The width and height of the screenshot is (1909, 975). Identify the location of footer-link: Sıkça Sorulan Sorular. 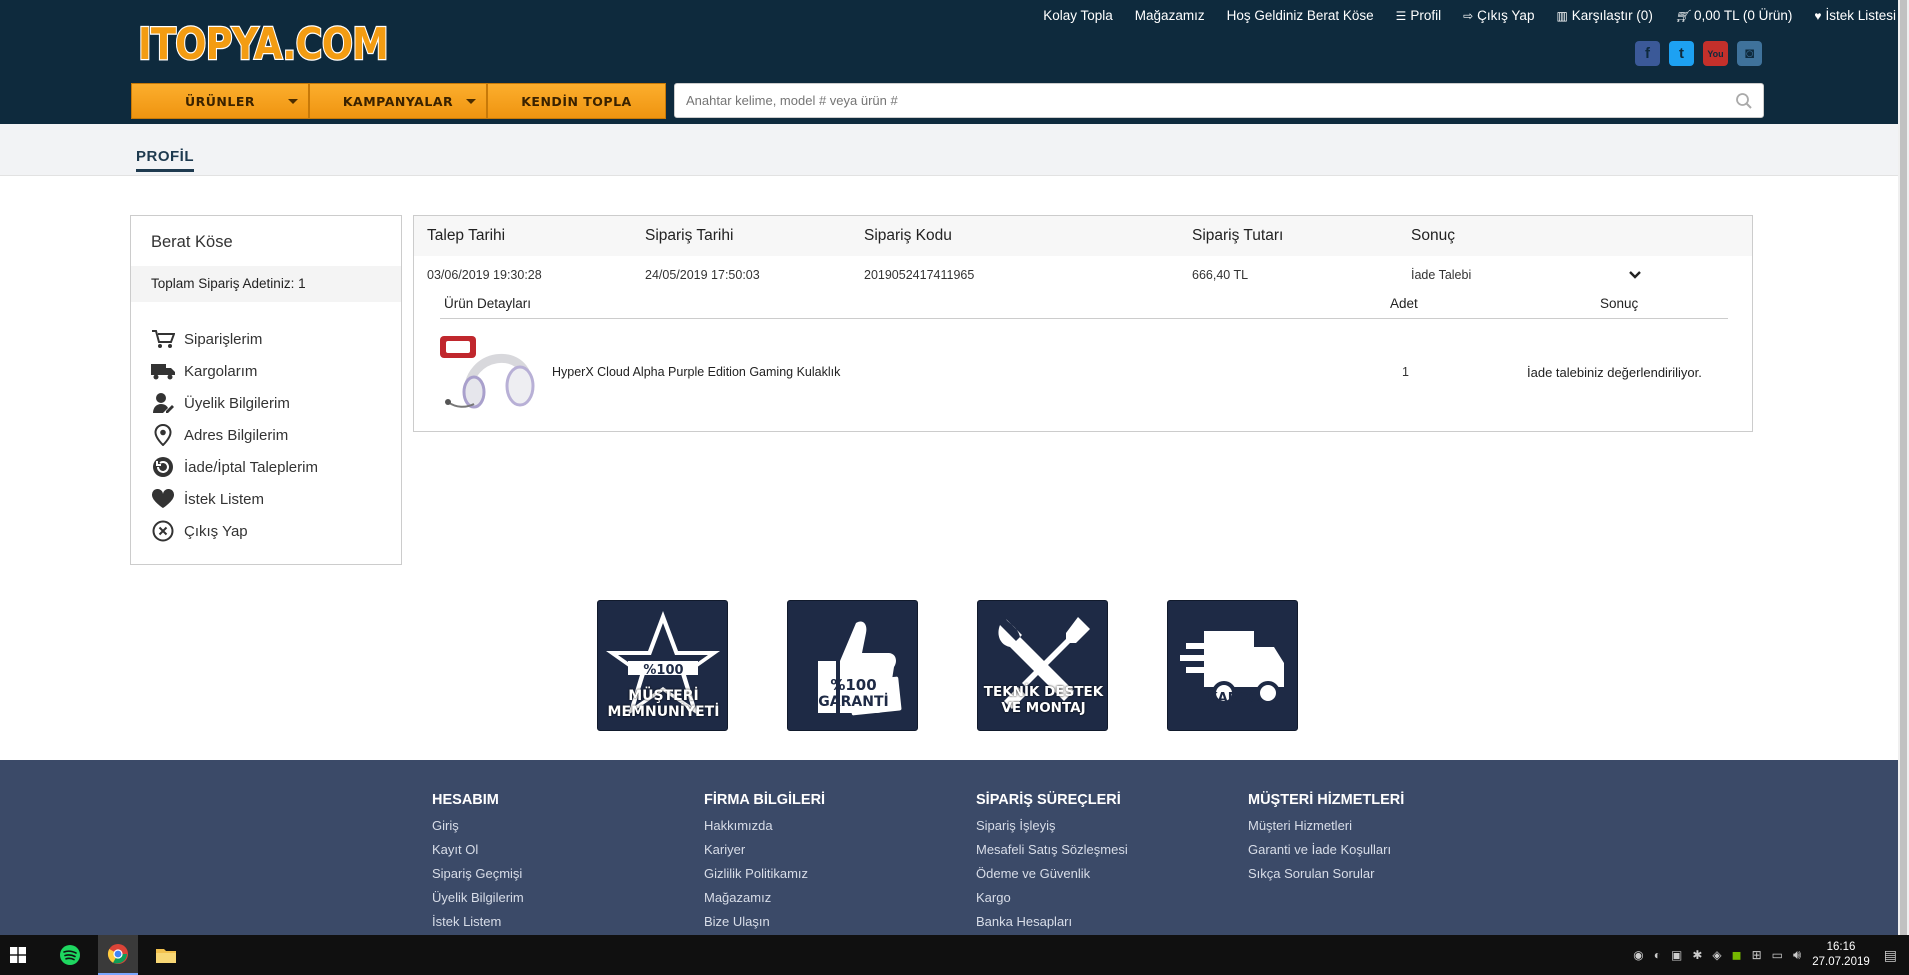
(1326, 874).